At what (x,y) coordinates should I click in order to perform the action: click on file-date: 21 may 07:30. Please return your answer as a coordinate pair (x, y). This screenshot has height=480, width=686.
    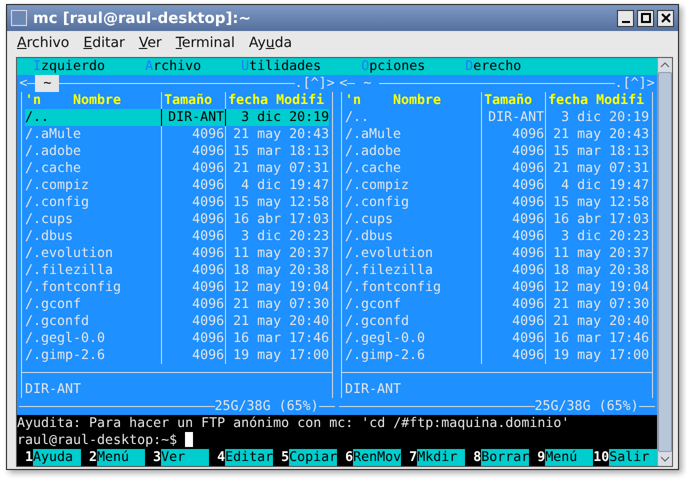
    Looking at the image, I should click on (601, 304).